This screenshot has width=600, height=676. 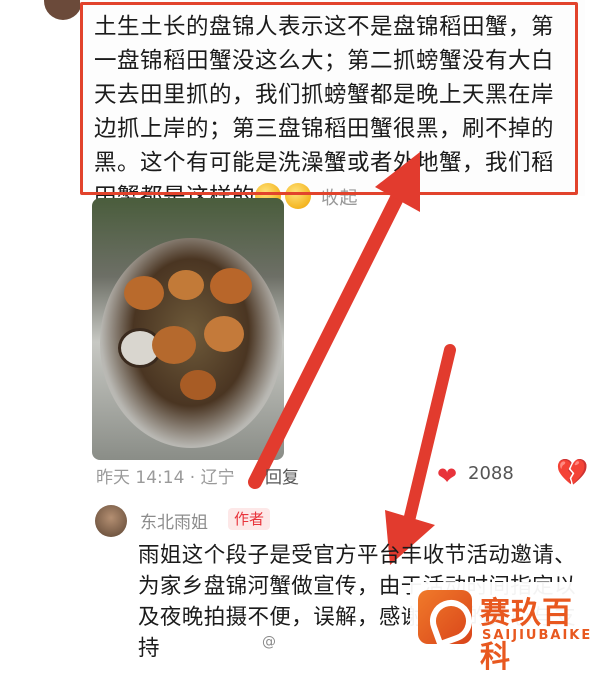 I want to click on author-badge: 作者, so click(x=249, y=519).